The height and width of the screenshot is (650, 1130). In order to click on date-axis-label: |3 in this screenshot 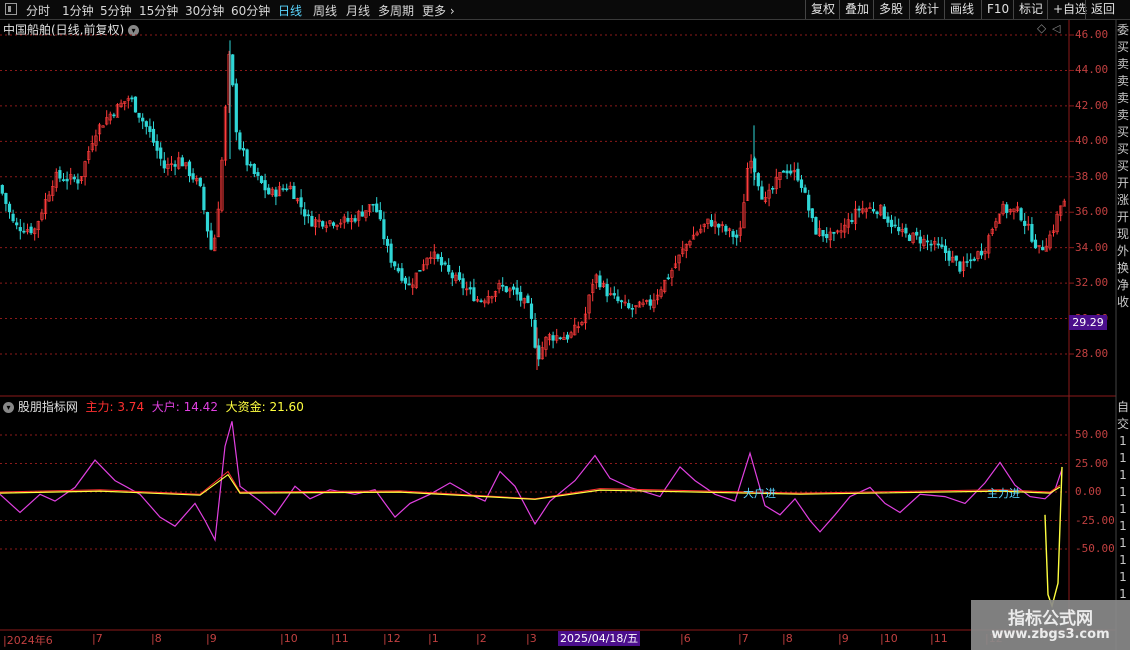, I will do `click(531, 638)`.